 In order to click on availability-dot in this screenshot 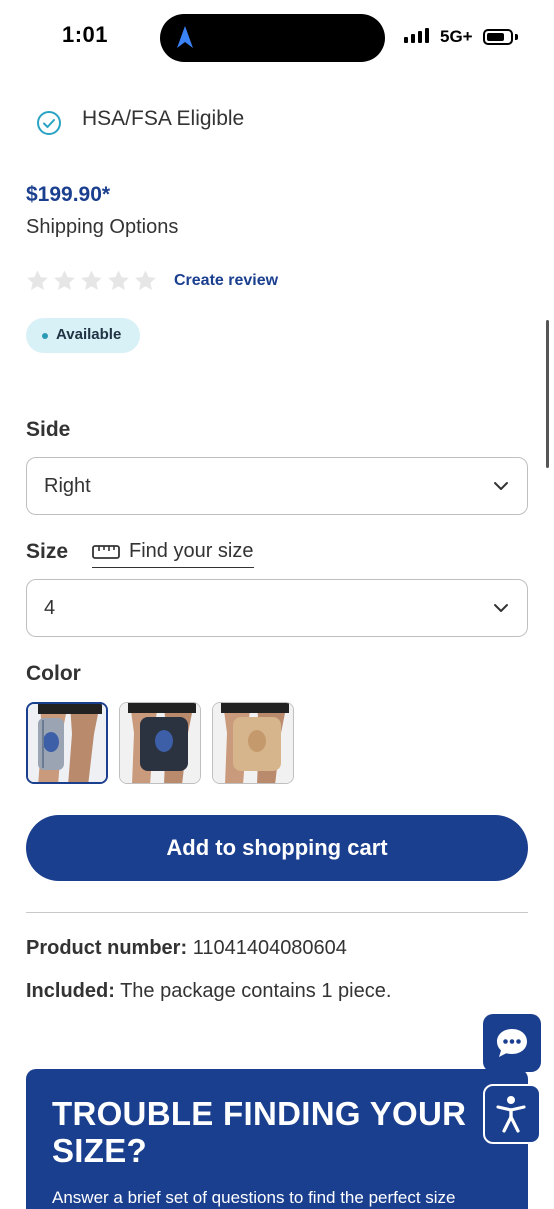, I will do `click(45, 336)`.